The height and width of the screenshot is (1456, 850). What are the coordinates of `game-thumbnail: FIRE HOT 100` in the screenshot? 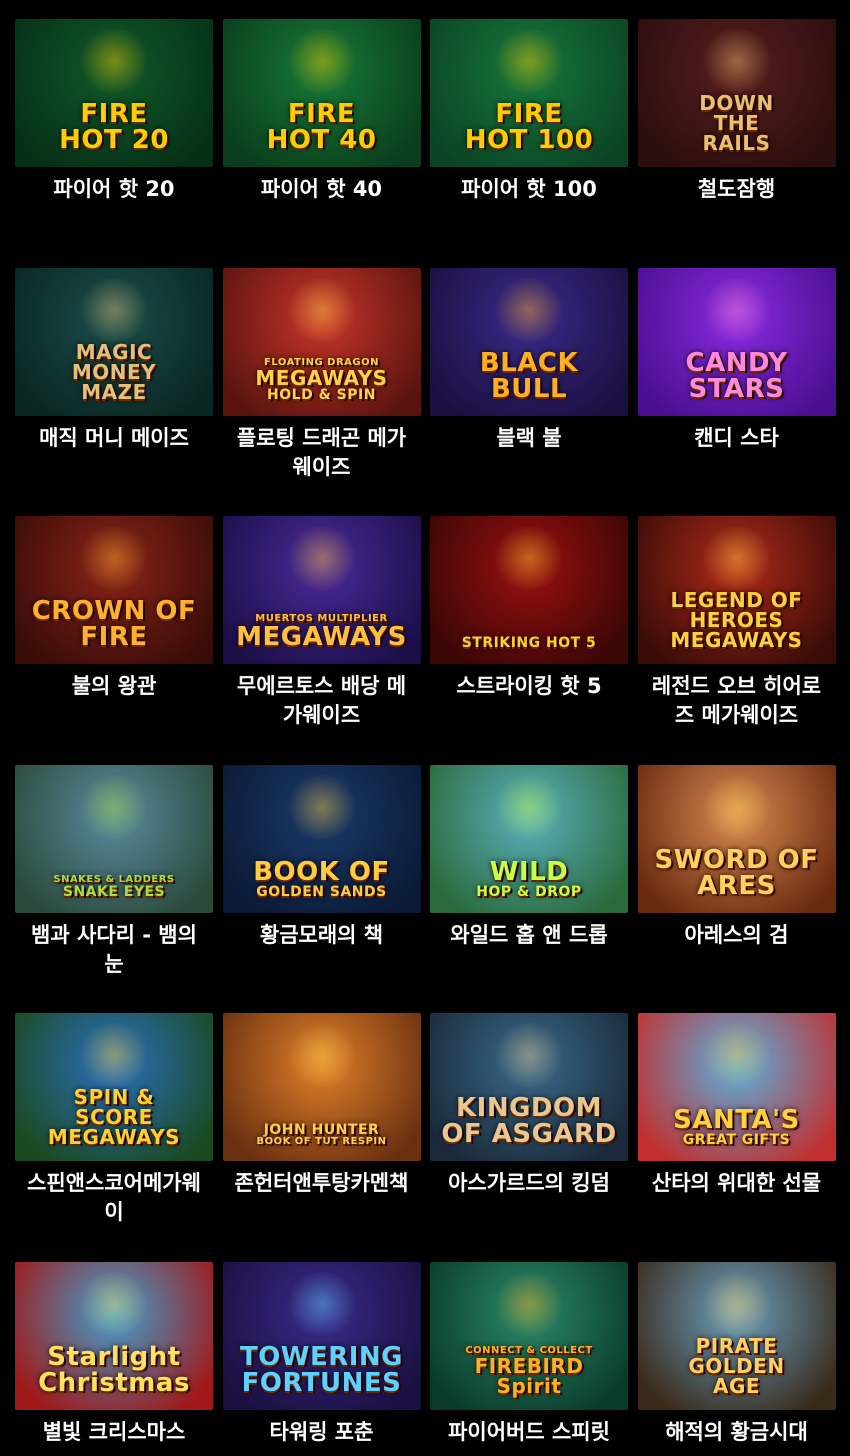 It's located at (529, 93).